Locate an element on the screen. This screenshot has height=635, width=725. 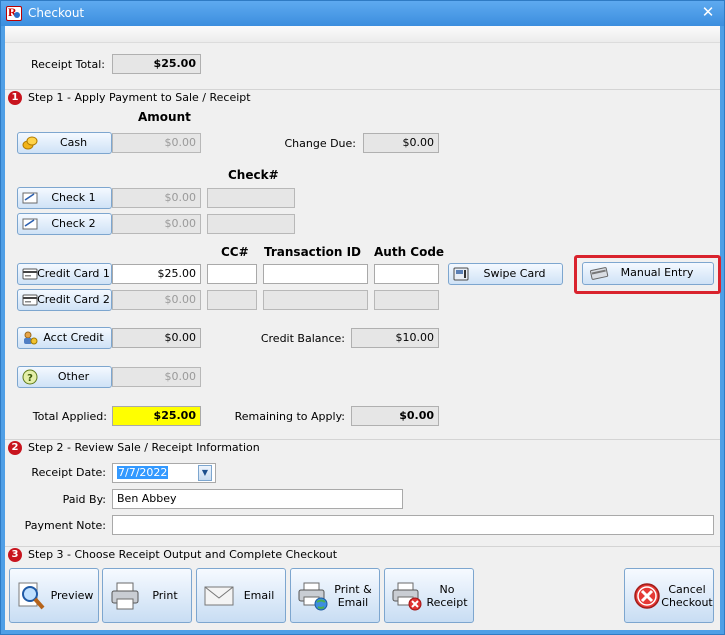
credit-card1-ccnum is located at coordinates (232, 274).